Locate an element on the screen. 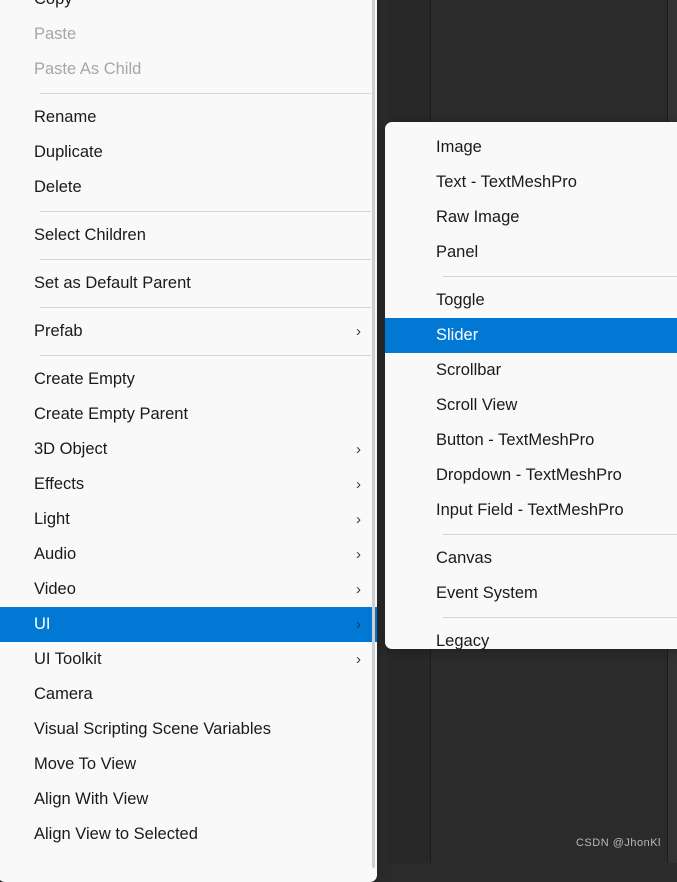 The height and width of the screenshot is (882, 677). menu-item-effects: Effects › is located at coordinates (188, 484).